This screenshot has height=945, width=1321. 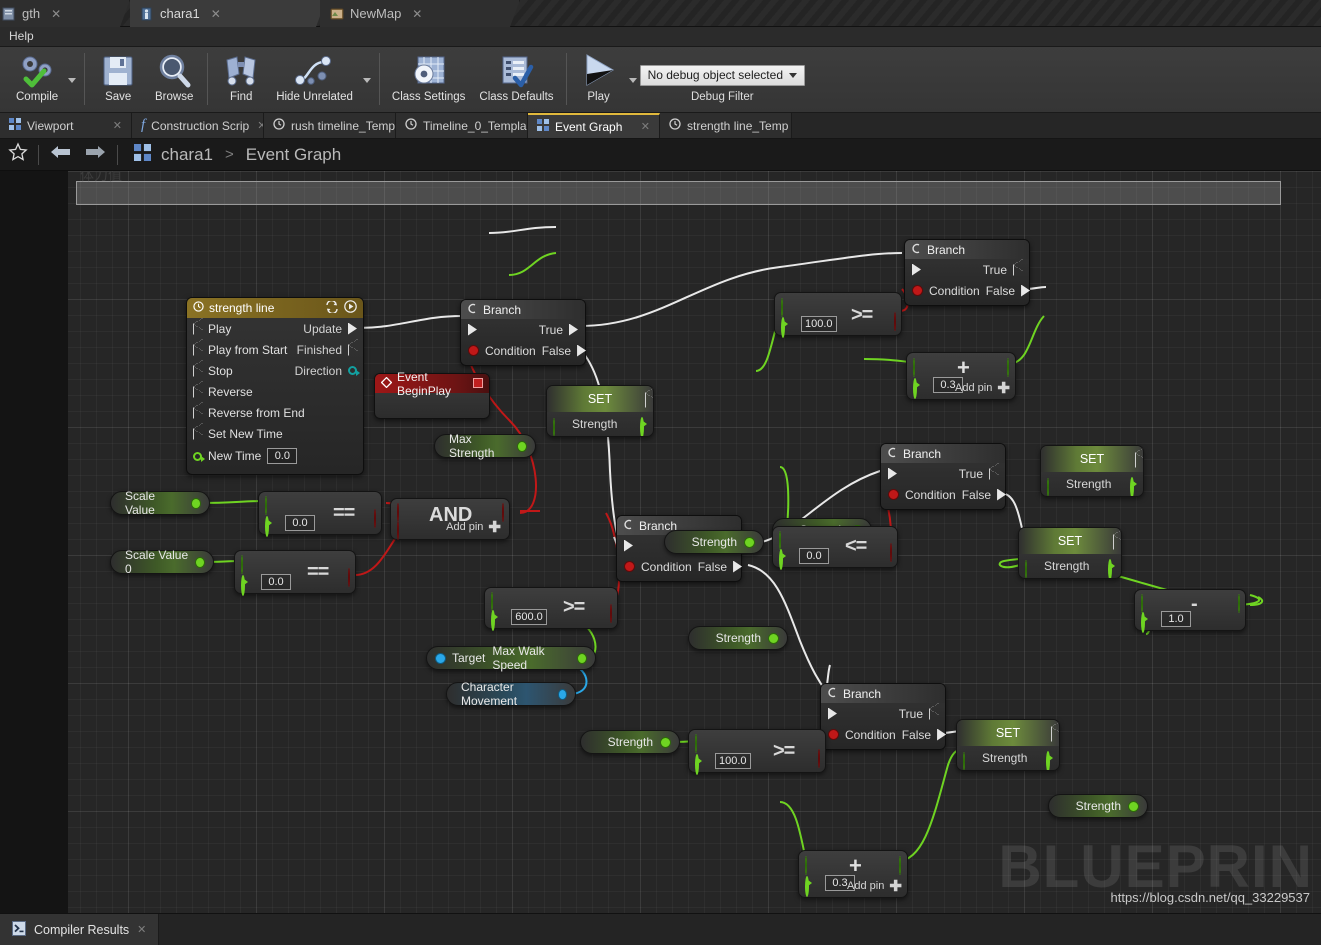 I want to click on compile-button: Compile, so click(x=37, y=80).